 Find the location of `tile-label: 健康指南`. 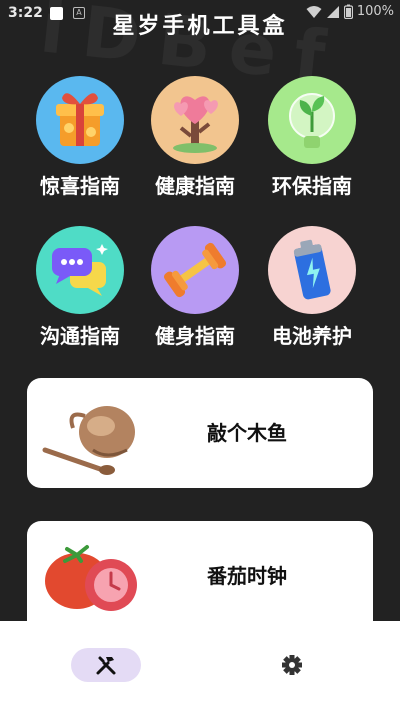

tile-label: 健康指南 is located at coordinates (195, 186).